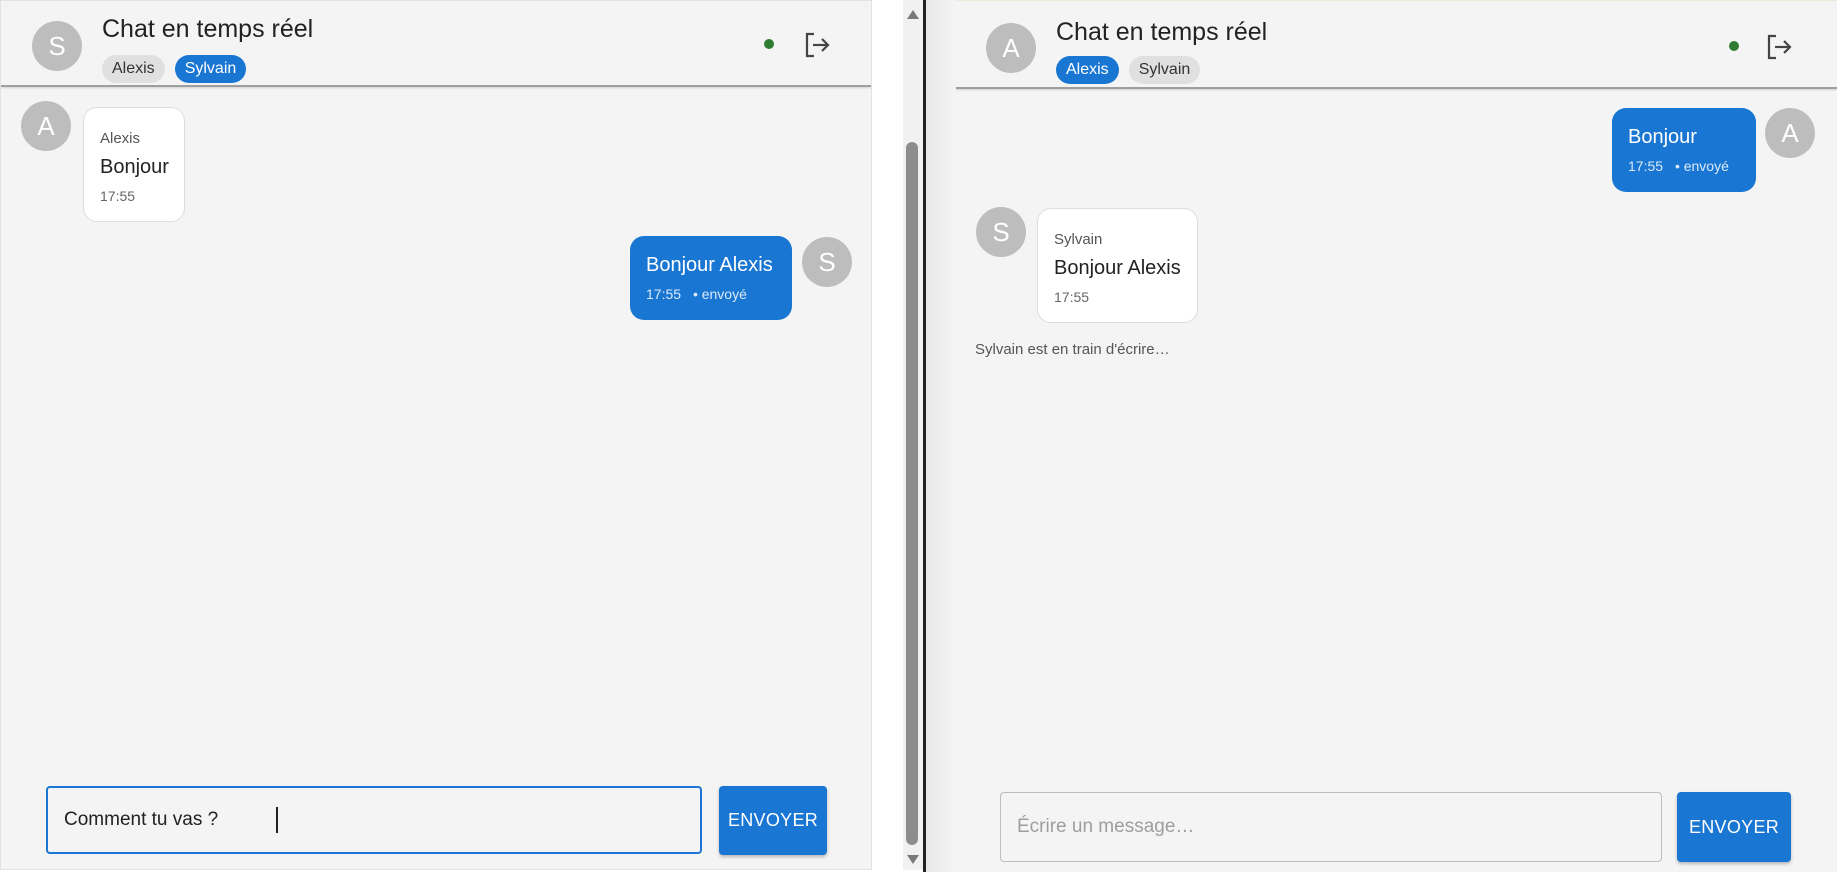 This screenshot has height=872, width=1837. I want to click on text-caret, so click(277, 820).